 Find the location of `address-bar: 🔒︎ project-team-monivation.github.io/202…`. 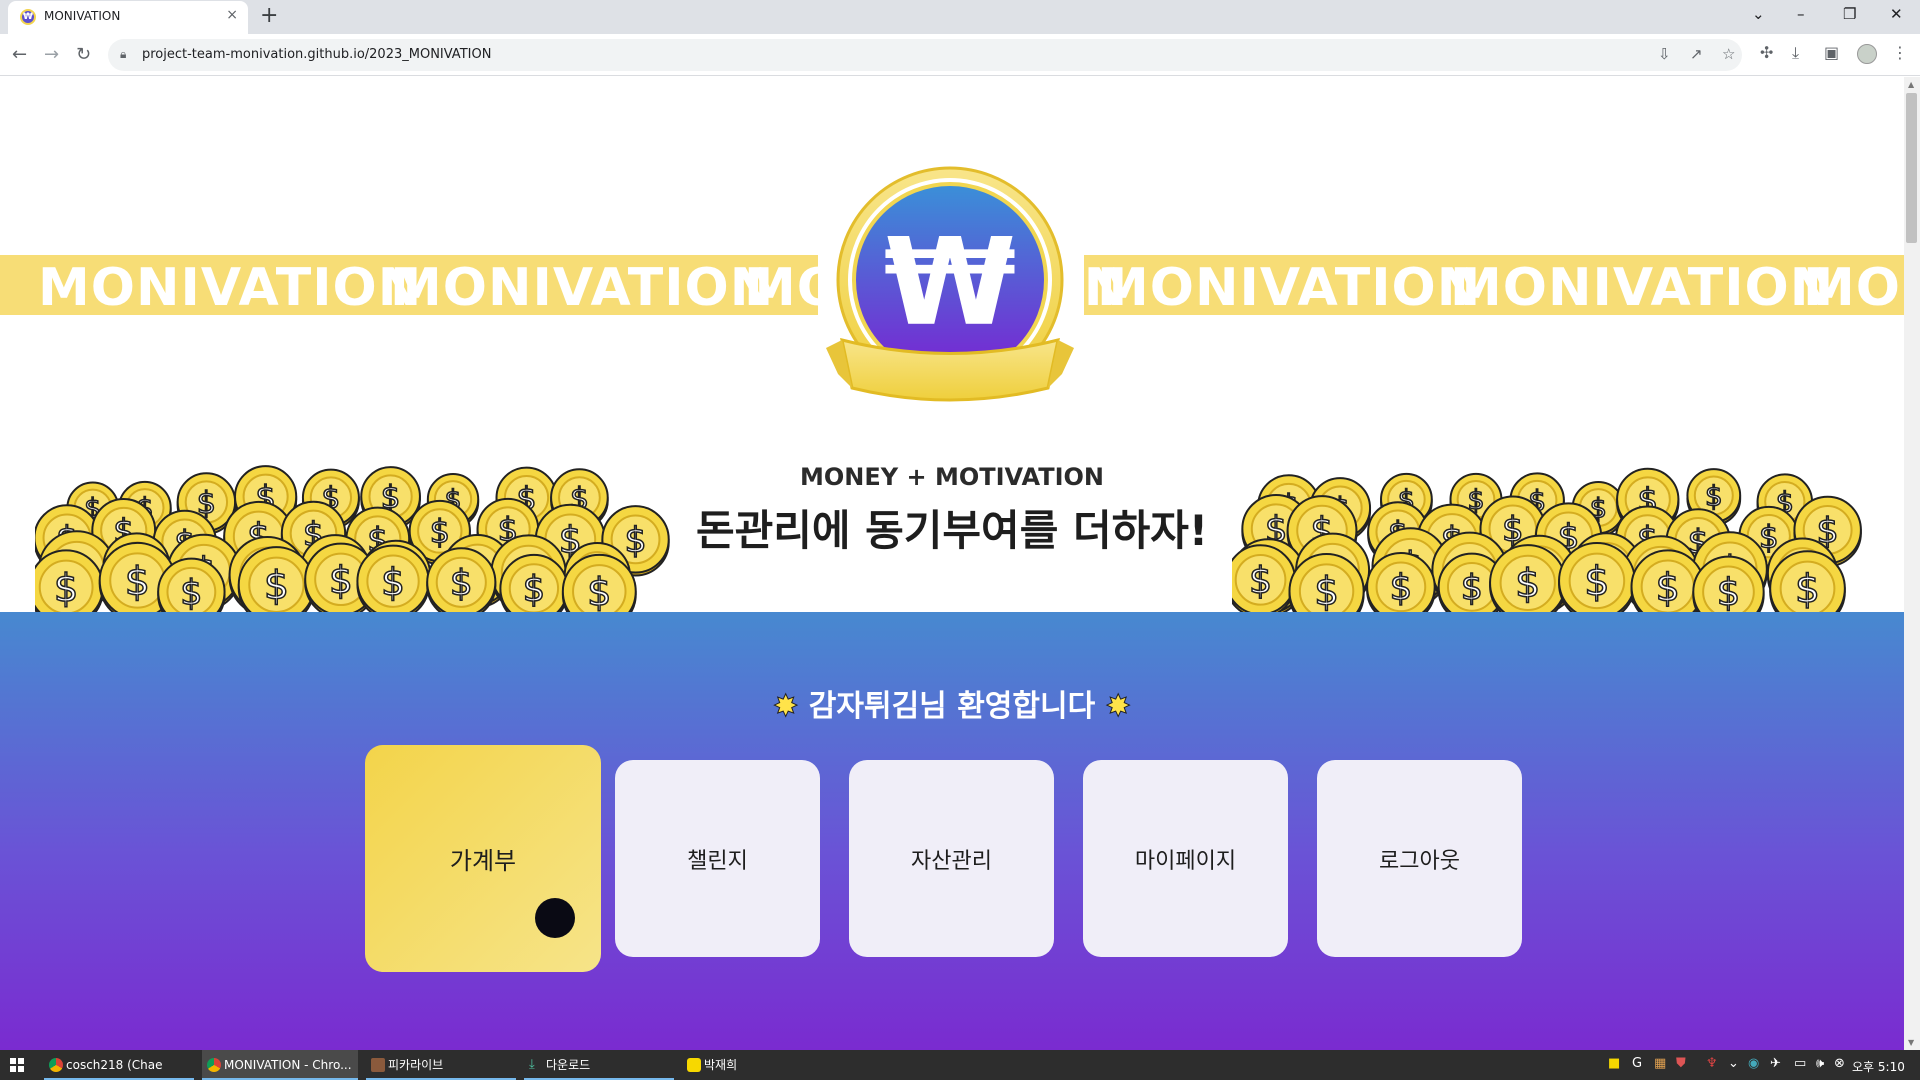

address-bar: 🔒︎ project-team-monivation.github.io/202… is located at coordinates (925, 55).